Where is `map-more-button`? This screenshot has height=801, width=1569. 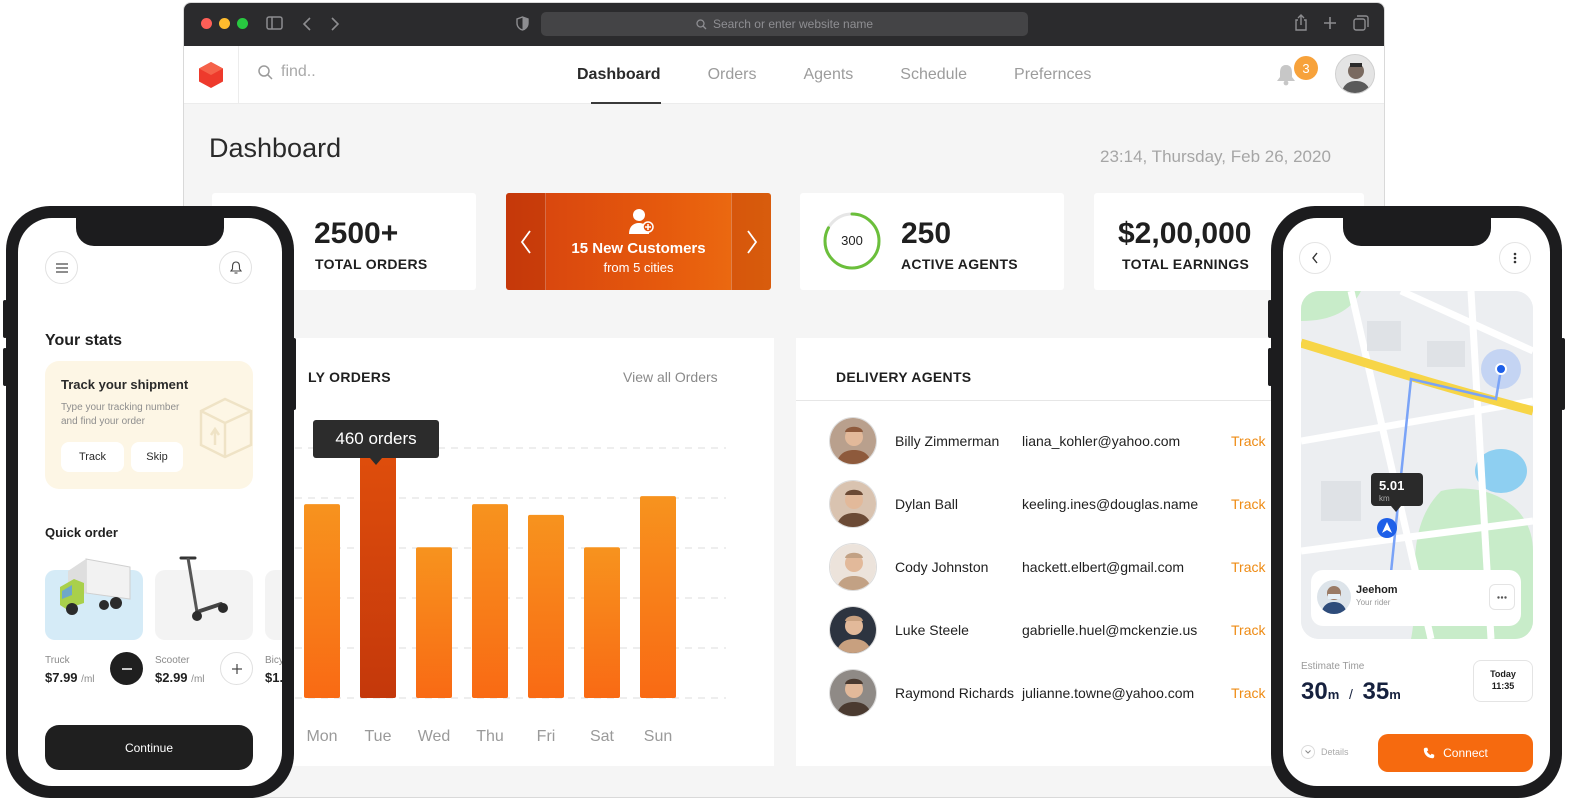 map-more-button is located at coordinates (1515, 258).